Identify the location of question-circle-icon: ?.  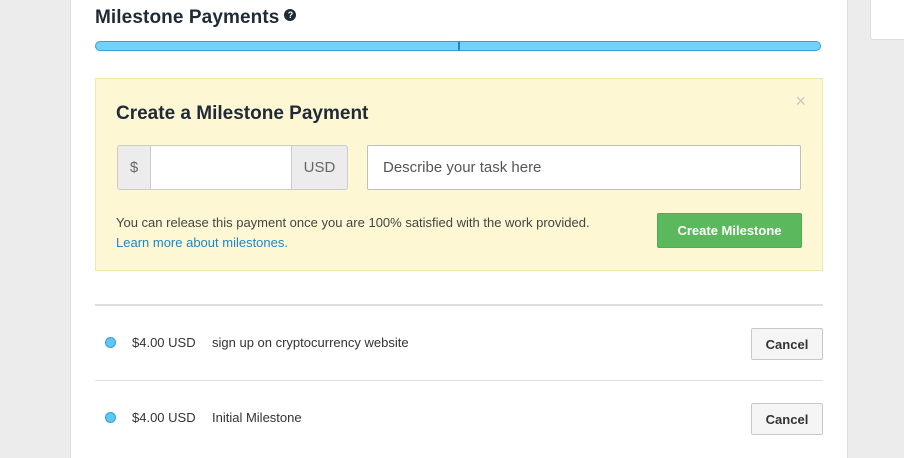
(290, 15).